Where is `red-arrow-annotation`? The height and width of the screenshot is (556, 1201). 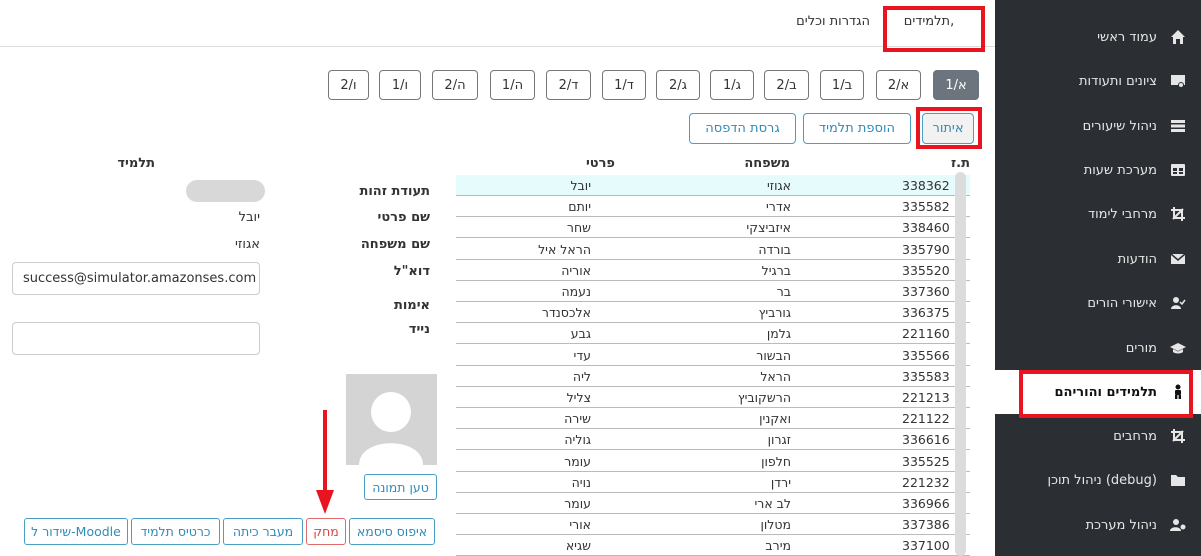 red-arrow-annotation is located at coordinates (325, 462).